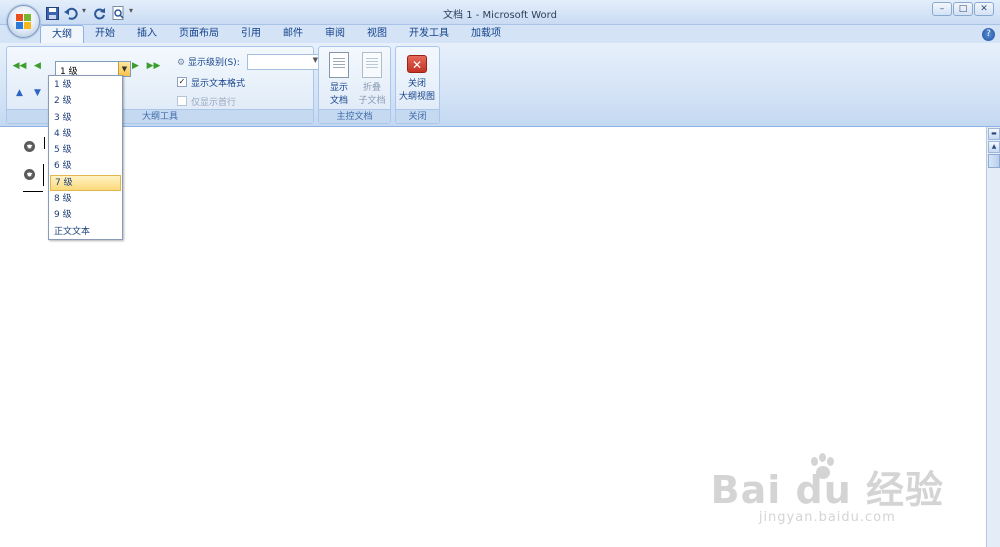 The height and width of the screenshot is (547, 1000). I want to click on demote-to-body-text-icon: ▶▶, so click(153, 66).